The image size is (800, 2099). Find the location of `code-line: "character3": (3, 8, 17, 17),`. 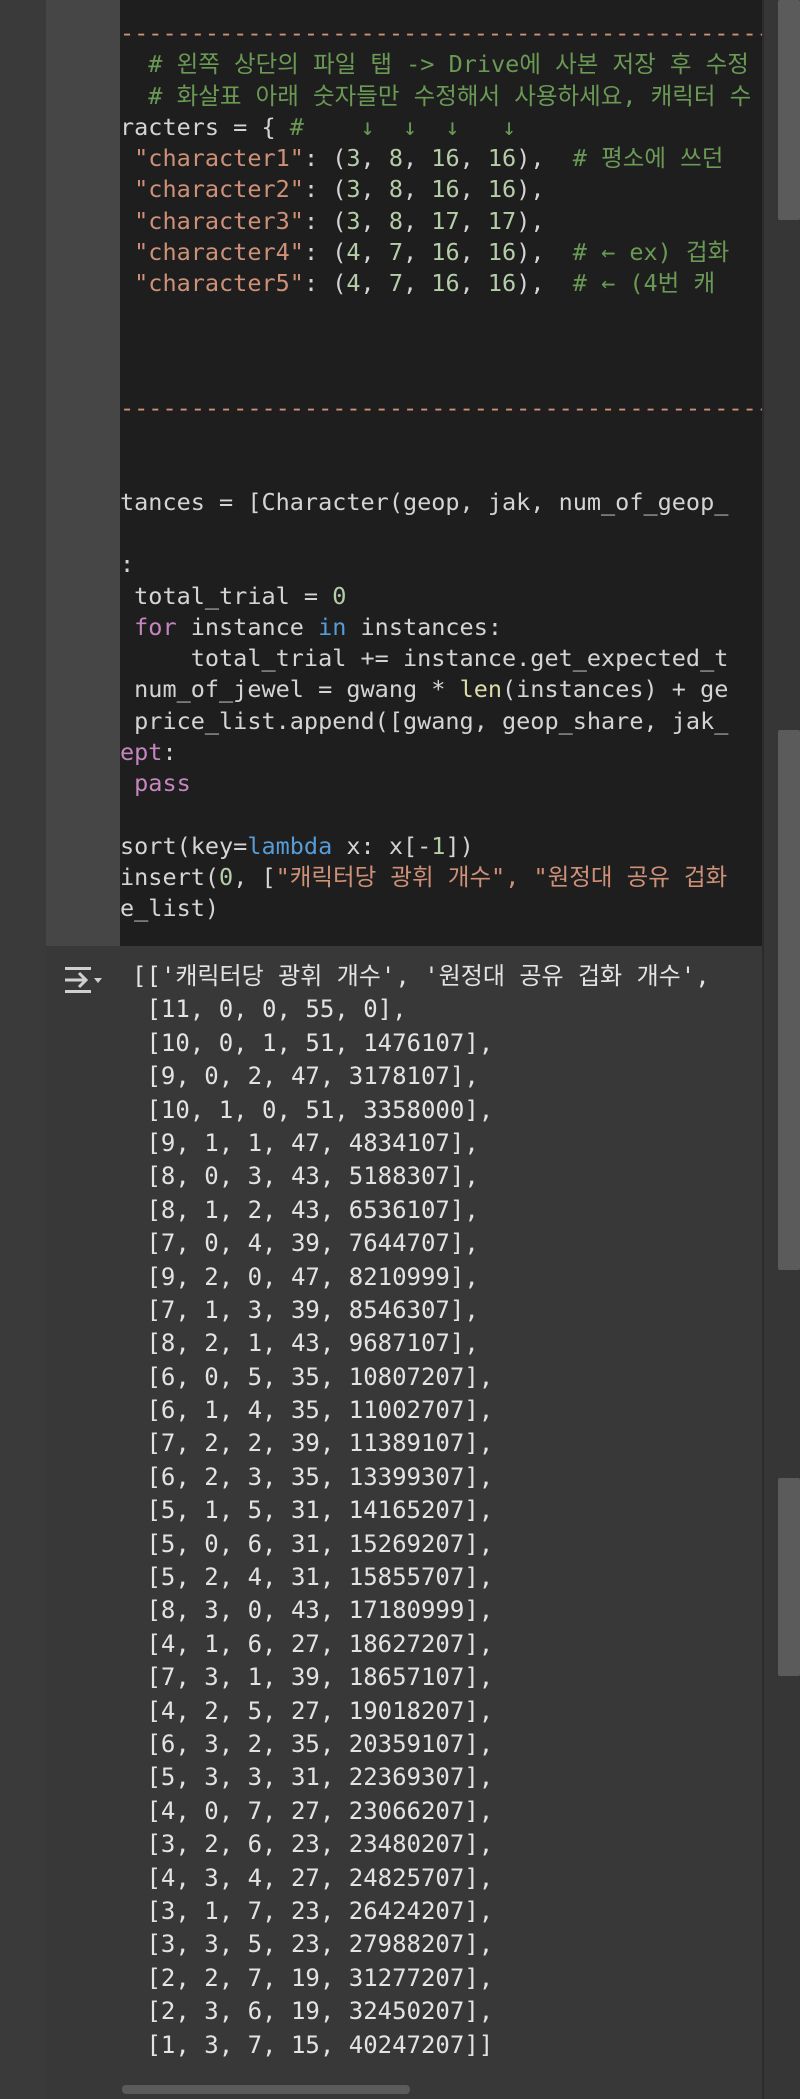

code-line: "character3": (3, 8, 17, 17), is located at coordinates (332, 221).